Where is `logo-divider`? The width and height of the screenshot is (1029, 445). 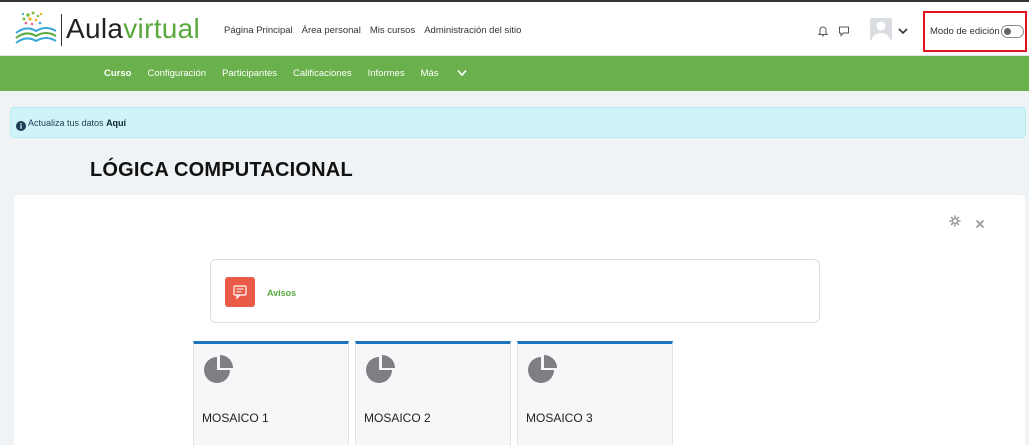 logo-divider is located at coordinates (61, 30).